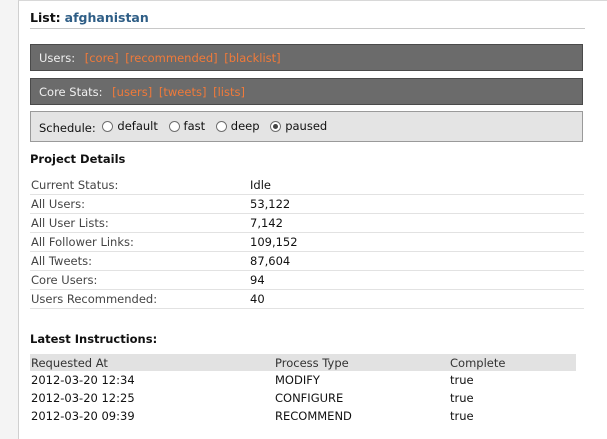 The height and width of the screenshot is (439, 607). Describe the element at coordinates (221, 126) in the screenshot. I see `radio-deep` at that location.